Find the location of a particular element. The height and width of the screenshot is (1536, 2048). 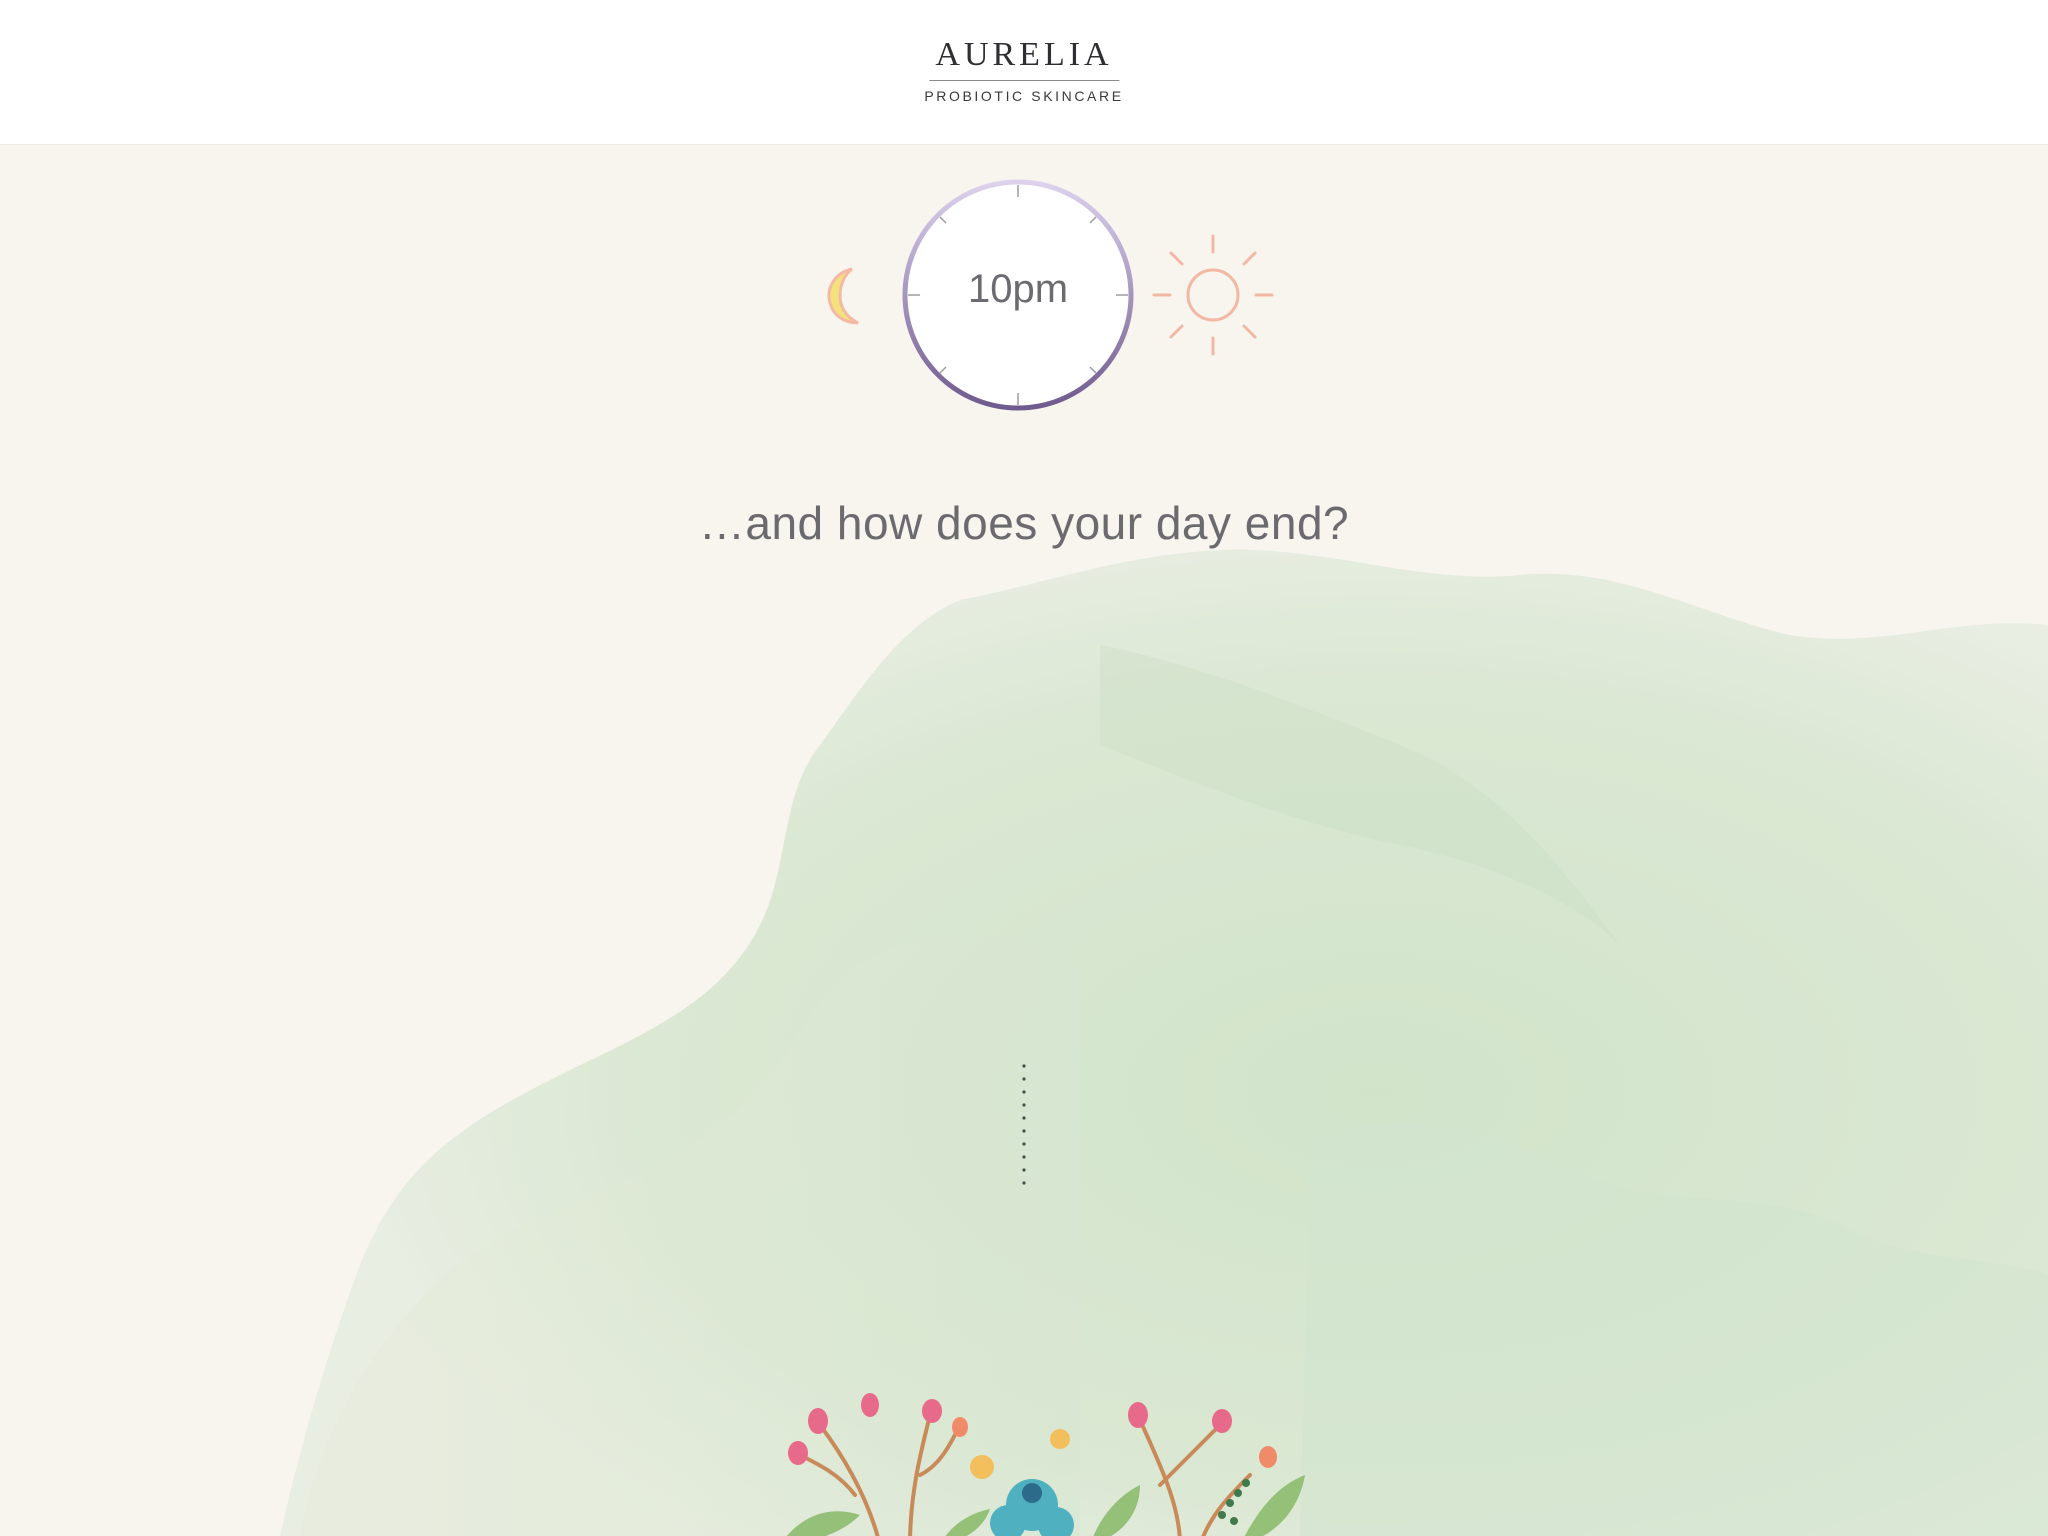

site-header: AURELIA PROBIOTIC SKINCARE is located at coordinates (1024, 72).